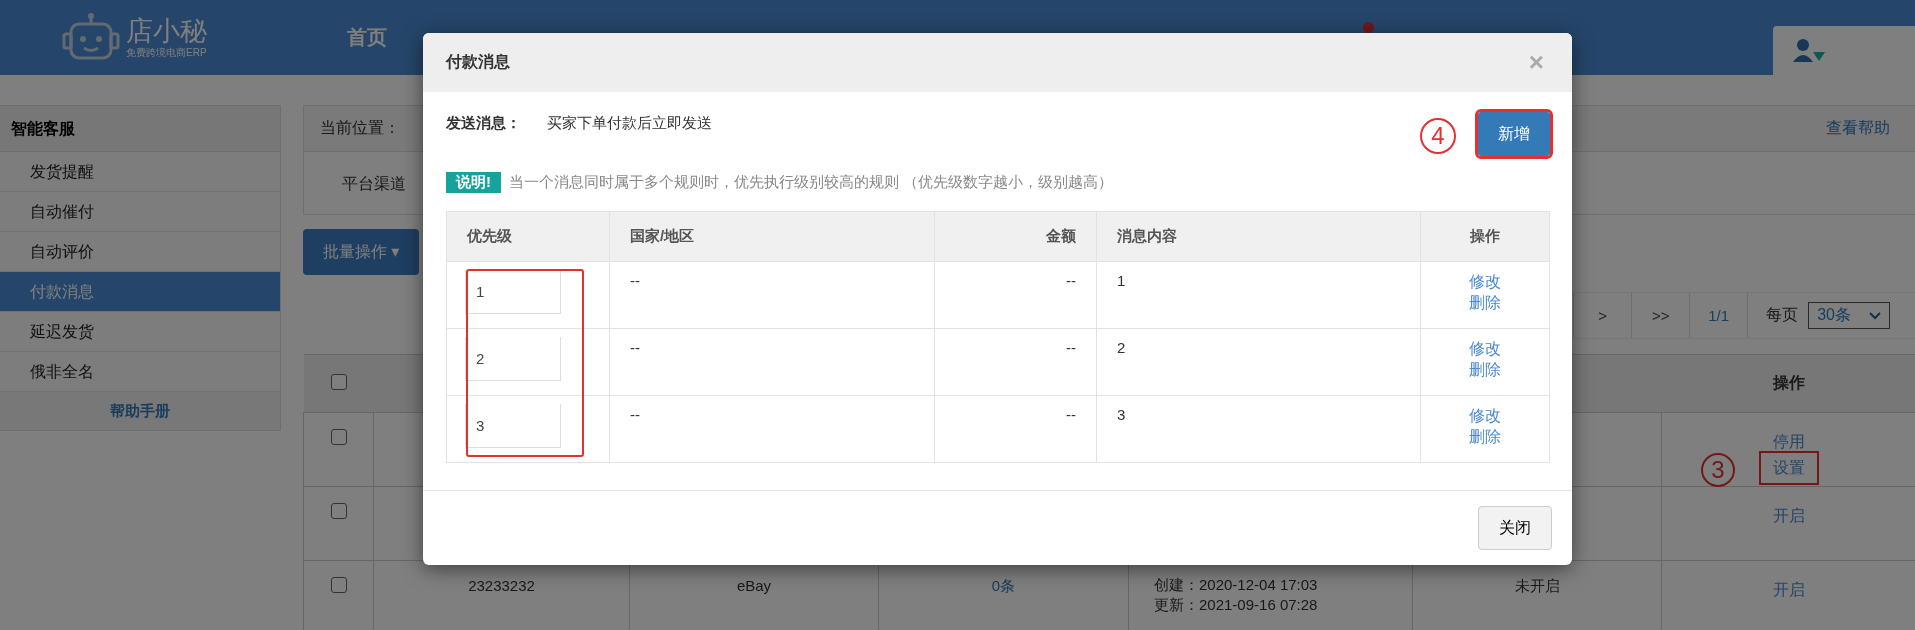 The image size is (1915, 630). I want to click on priority-input: 2, so click(513, 359).